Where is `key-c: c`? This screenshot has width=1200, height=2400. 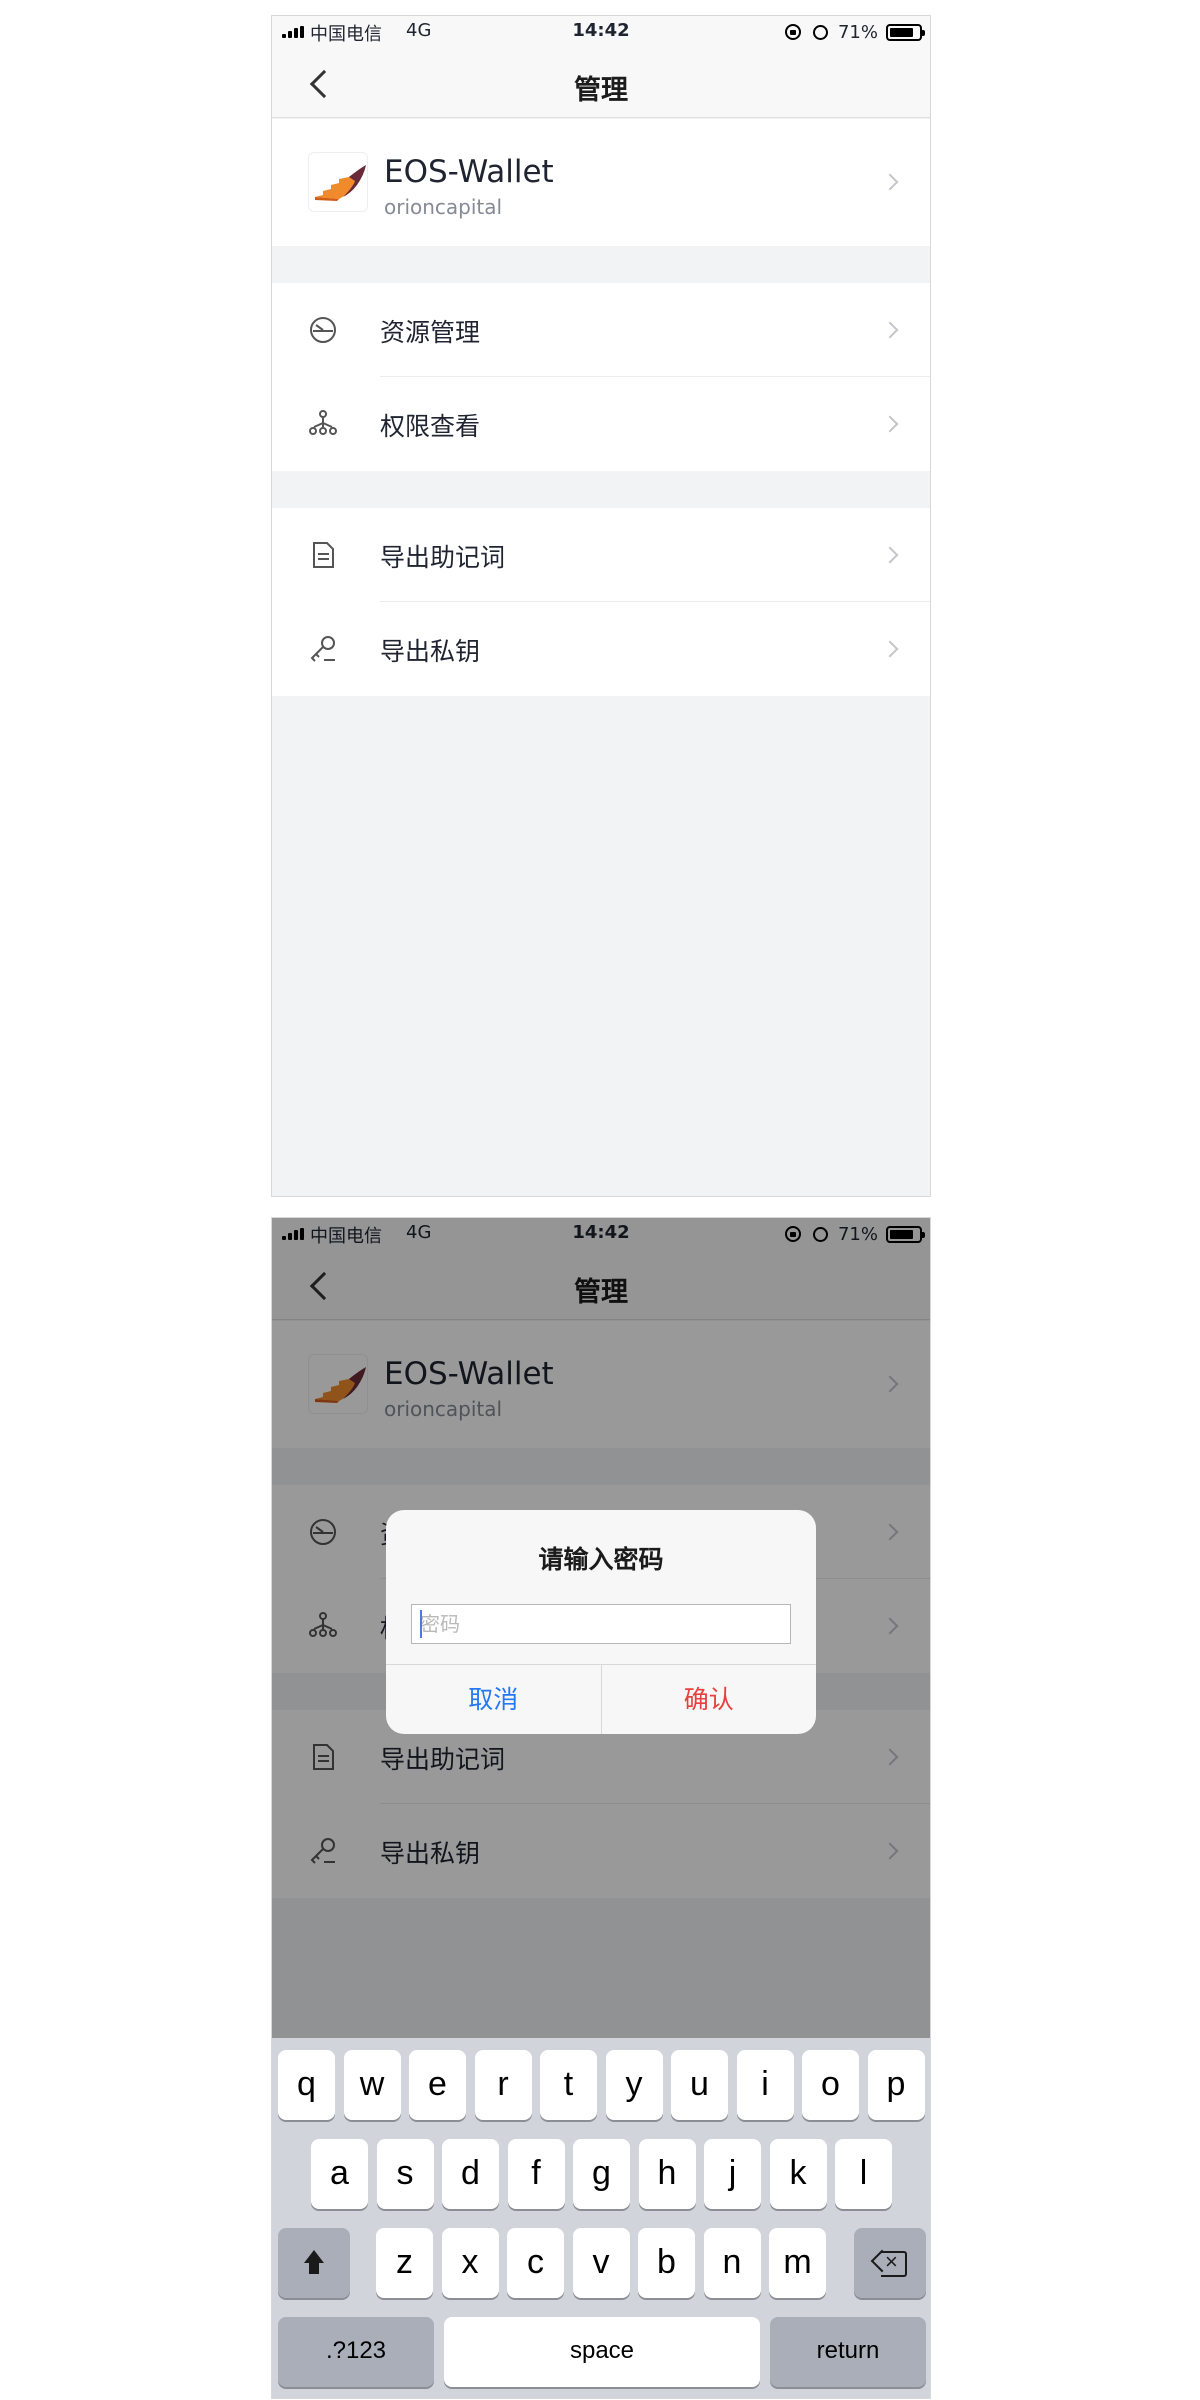
key-c: c is located at coordinates (535, 2263).